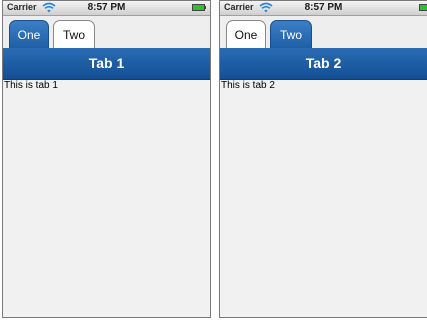  I want to click on content-text: This is tab 2, so click(248, 85).